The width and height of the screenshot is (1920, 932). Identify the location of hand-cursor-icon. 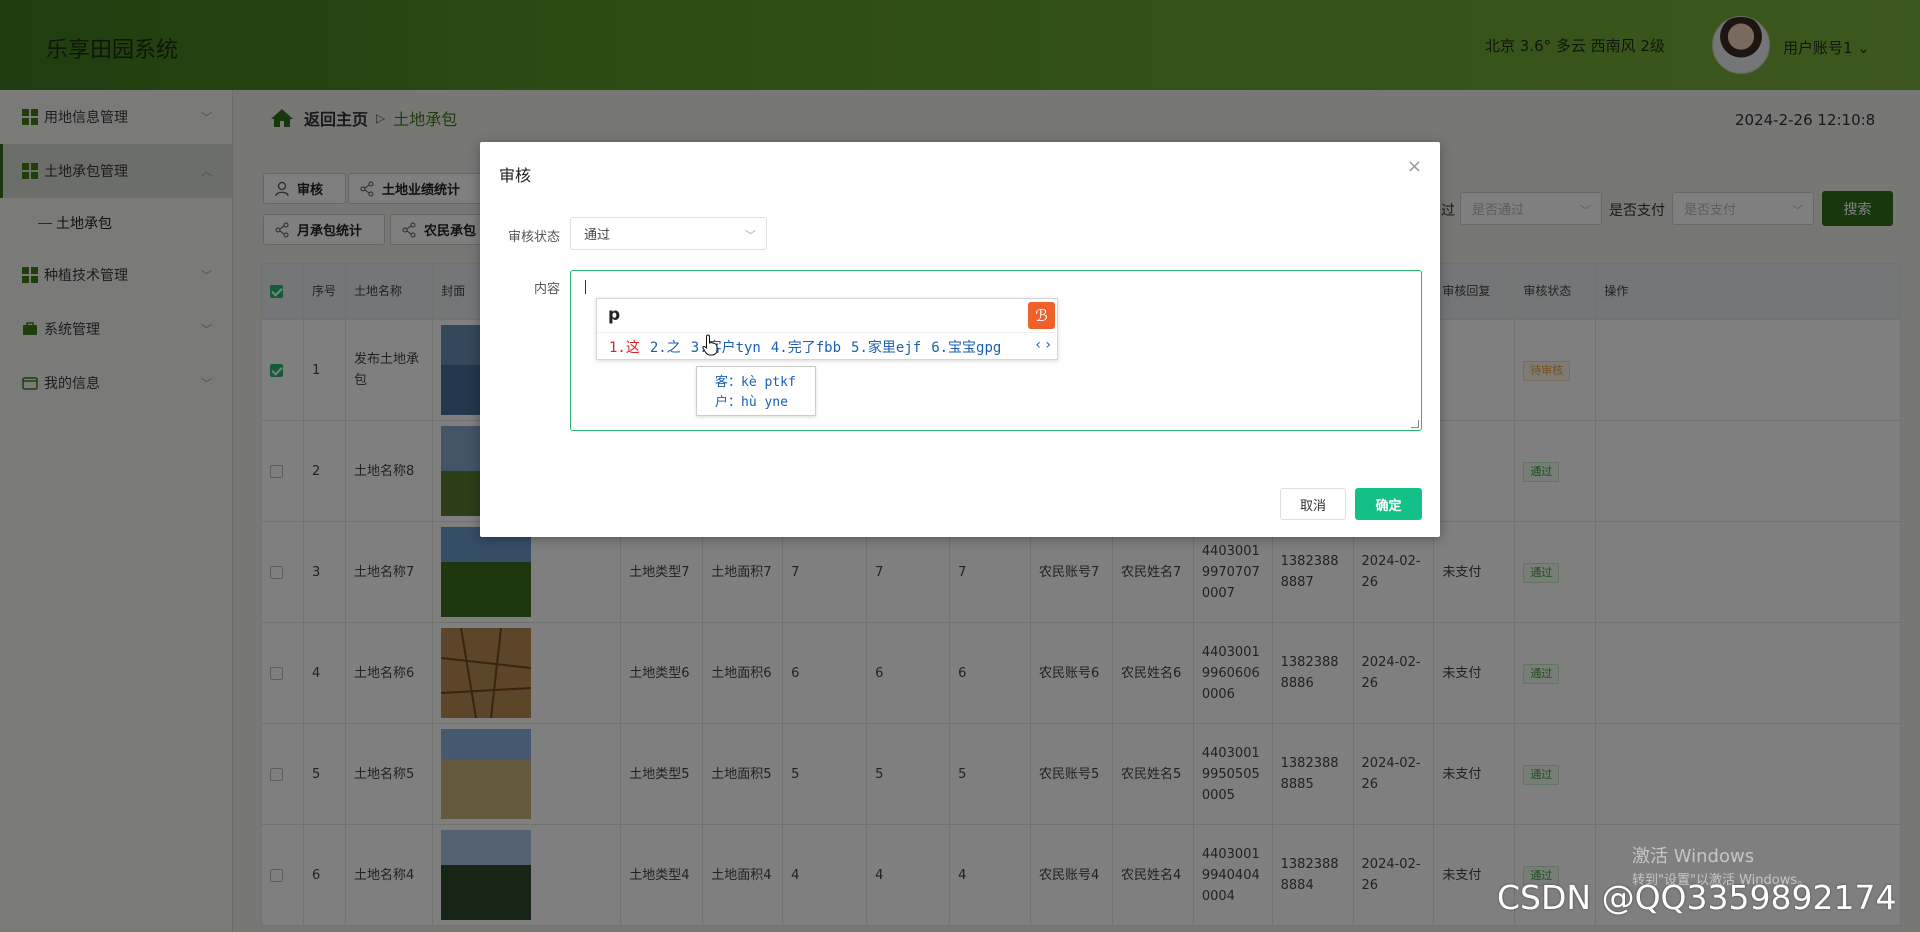
(710, 345).